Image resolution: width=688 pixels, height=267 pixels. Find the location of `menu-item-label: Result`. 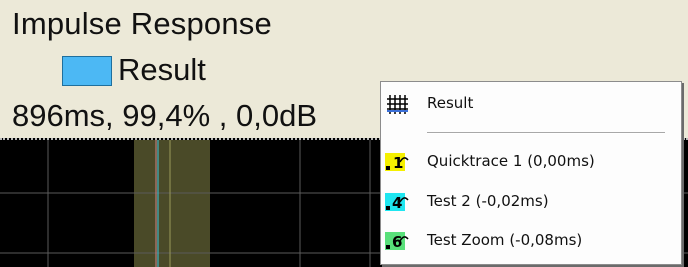

menu-item-label: Result is located at coordinates (450, 103).